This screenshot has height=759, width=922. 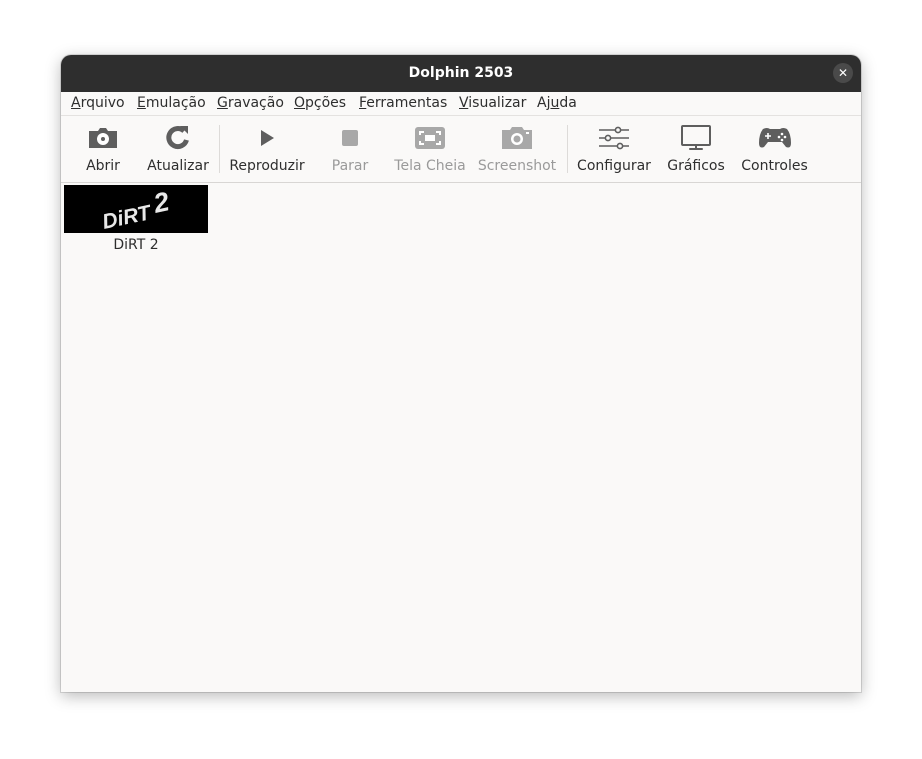 I want to click on configure-button: Configurar, so click(x=614, y=149).